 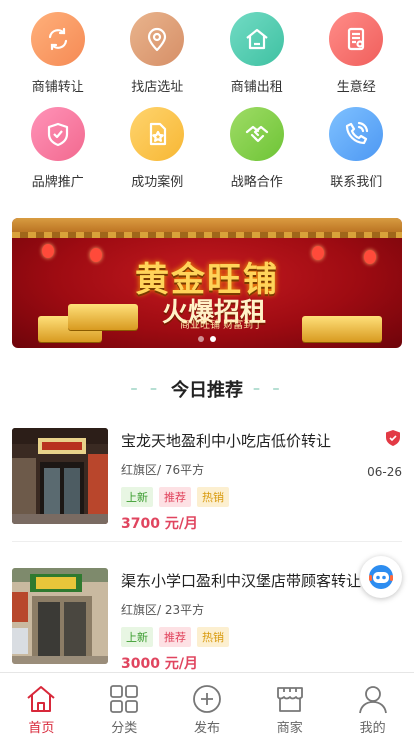 I want to click on location-pin-icon, so click(x=157, y=39).